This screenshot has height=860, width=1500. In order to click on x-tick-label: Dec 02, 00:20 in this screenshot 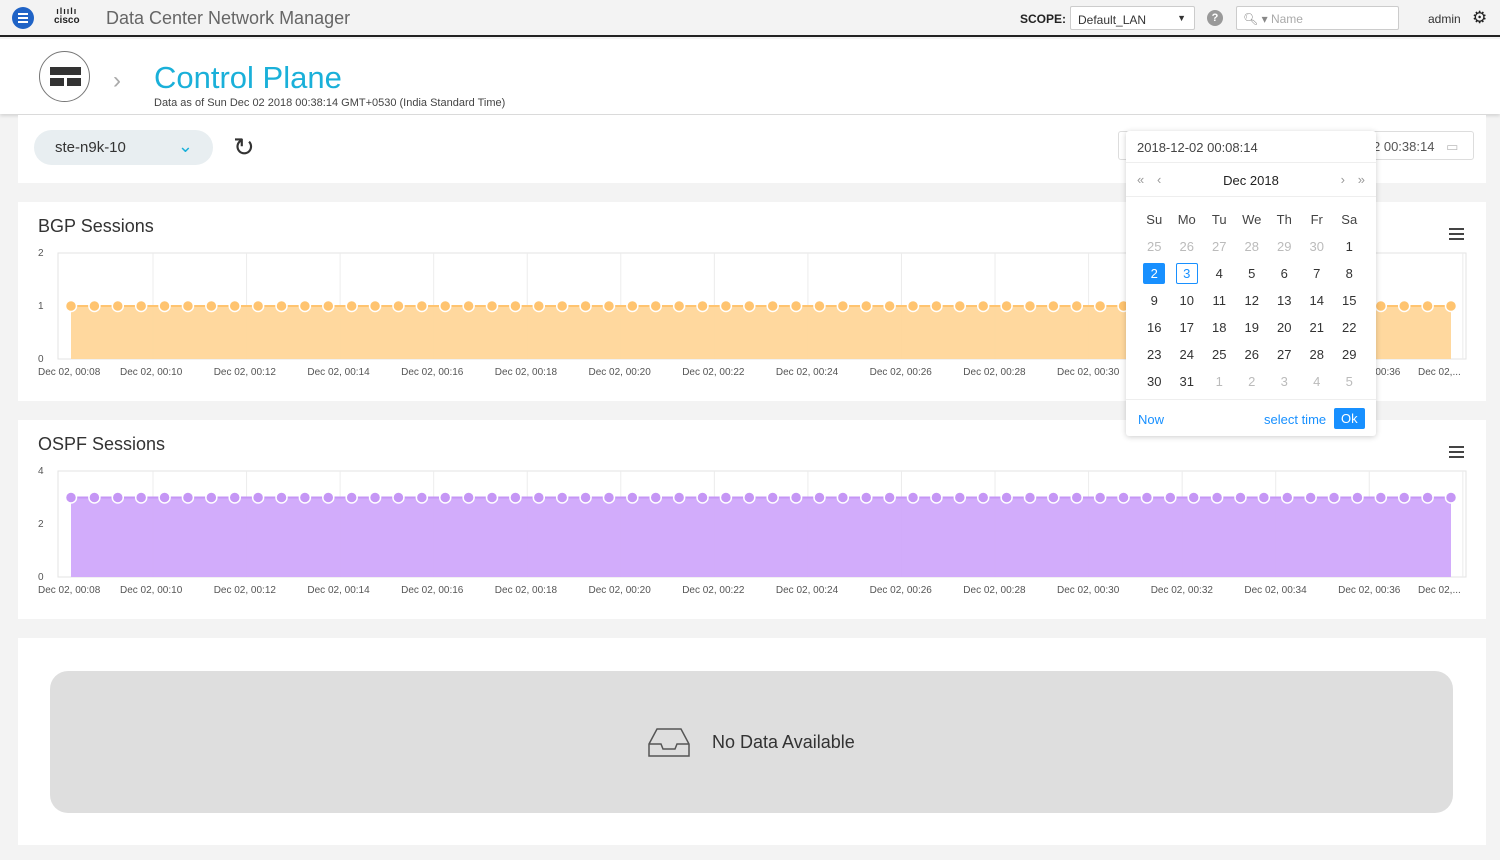, I will do `click(620, 372)`.